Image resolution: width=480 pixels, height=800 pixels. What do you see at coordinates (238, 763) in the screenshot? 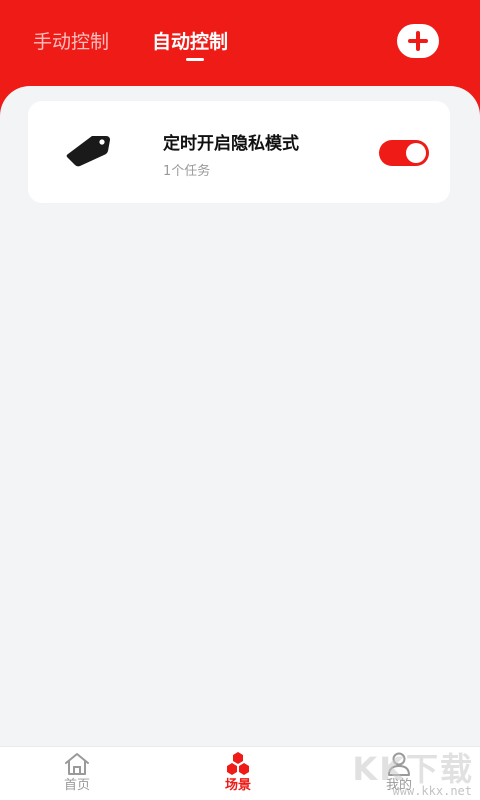
I see `scene-icon` at bounding box center [238, 763].